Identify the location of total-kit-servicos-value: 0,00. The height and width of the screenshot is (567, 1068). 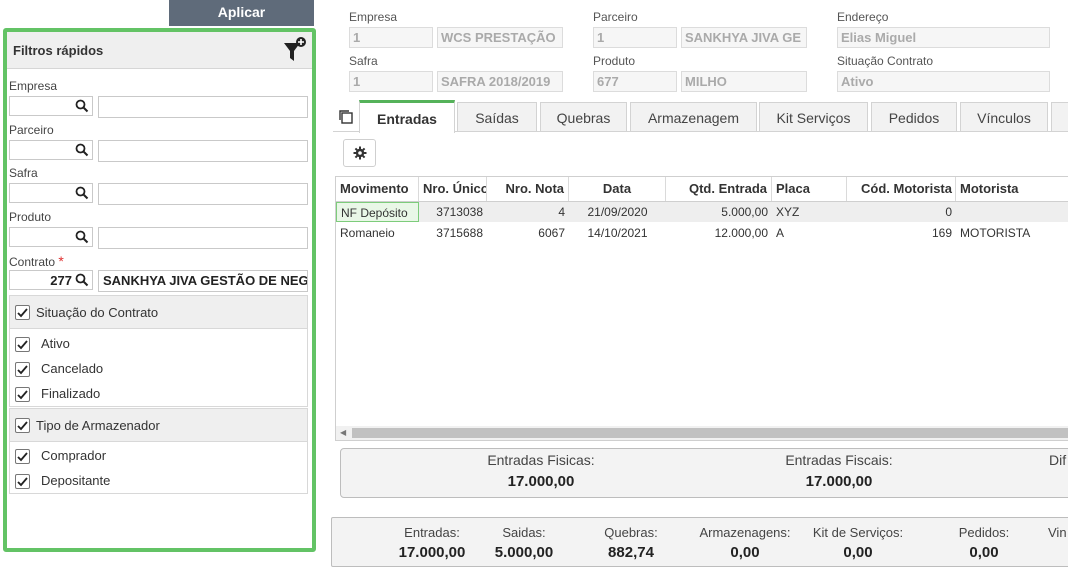
(858, 552).